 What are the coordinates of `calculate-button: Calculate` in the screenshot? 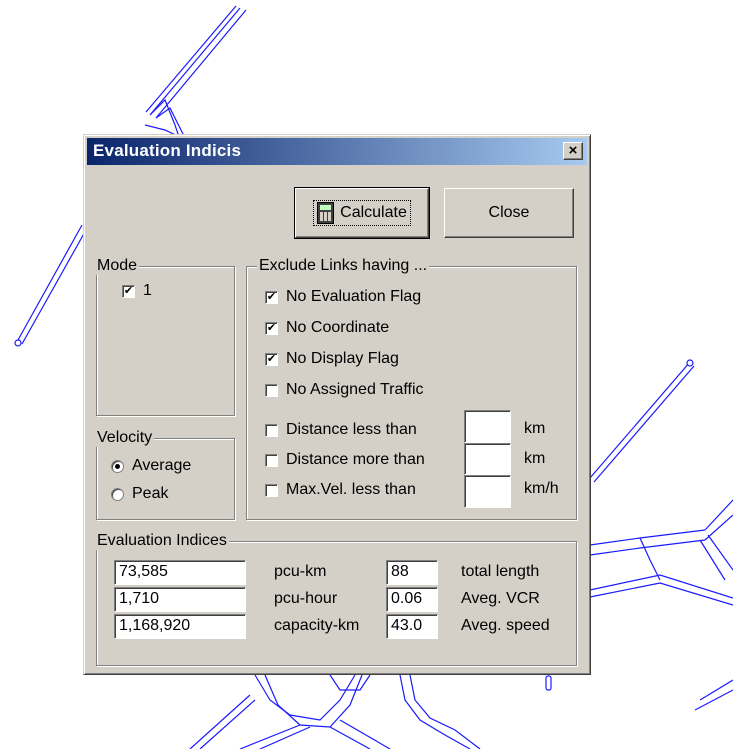 It's located at (362, 213).